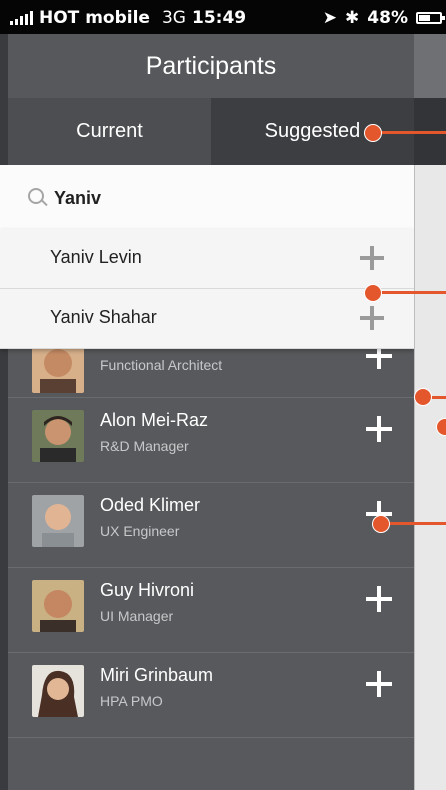  What do you see at coordinates (207, 259) in the screenshot?
I see `suggestion-item: Yaniv Levin` at bounding box center [207, 259].